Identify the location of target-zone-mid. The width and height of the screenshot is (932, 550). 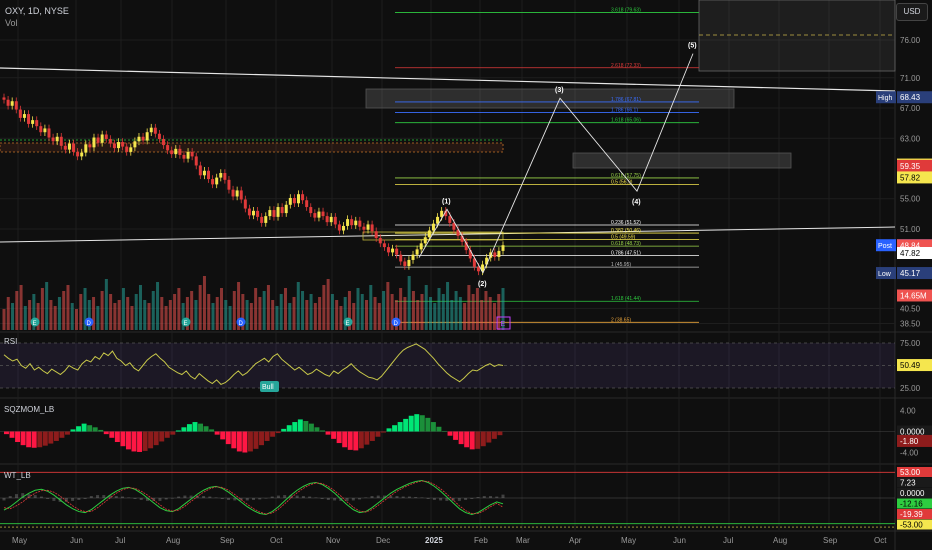
(682, 160).